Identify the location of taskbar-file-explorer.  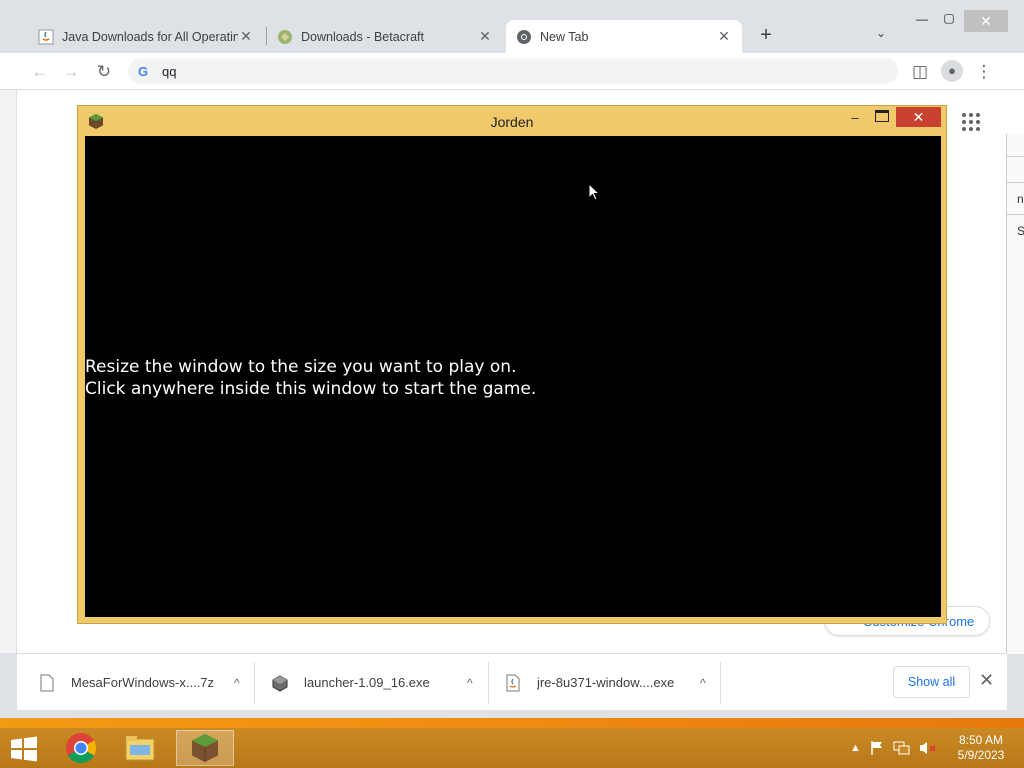
(140, 748).